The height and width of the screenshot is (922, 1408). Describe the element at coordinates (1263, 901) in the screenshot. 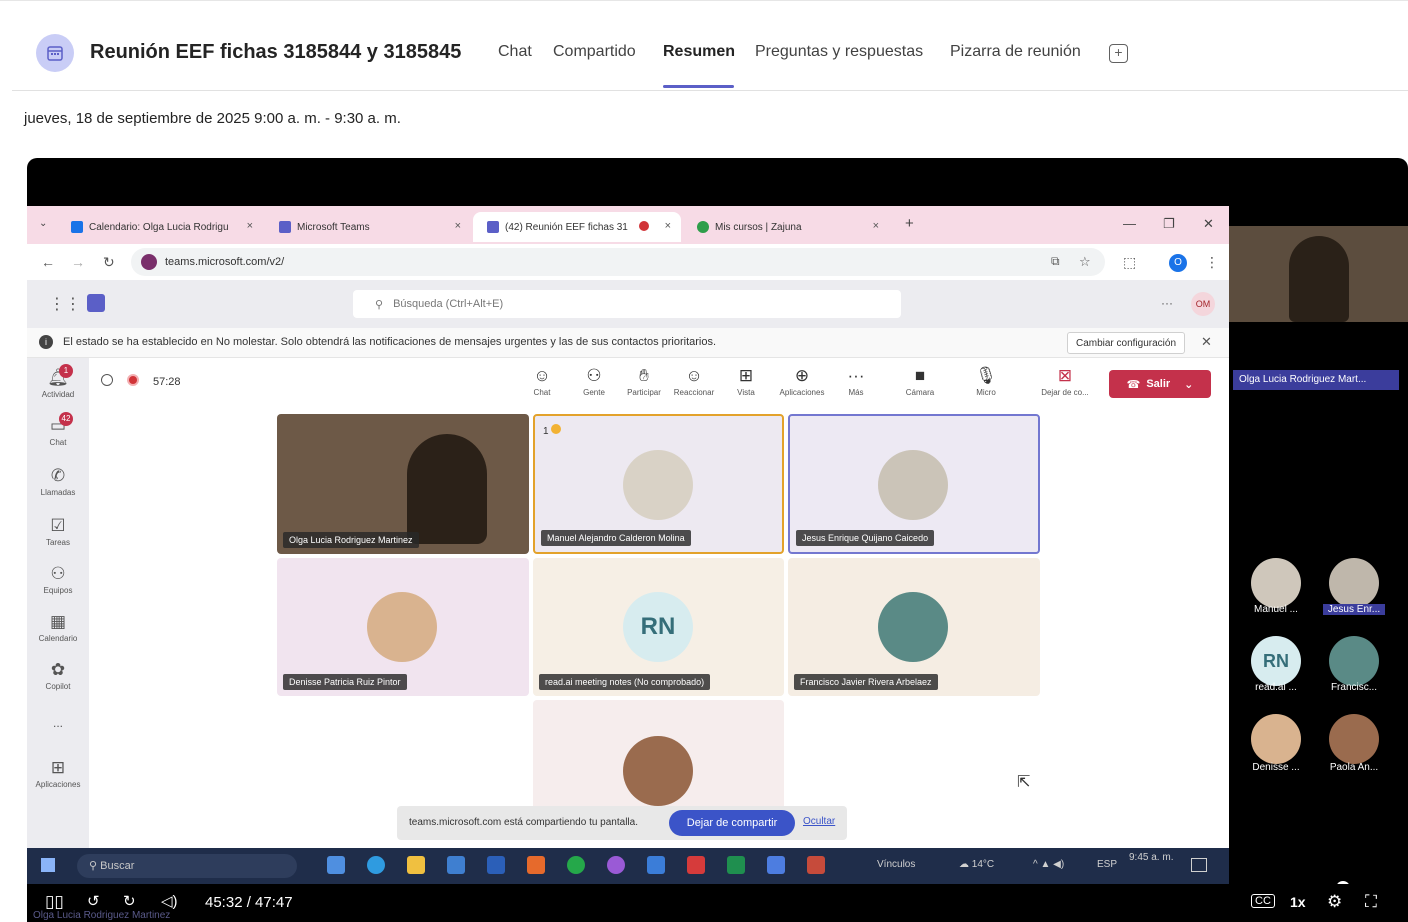

I see `captions-icon: CC` at that location.